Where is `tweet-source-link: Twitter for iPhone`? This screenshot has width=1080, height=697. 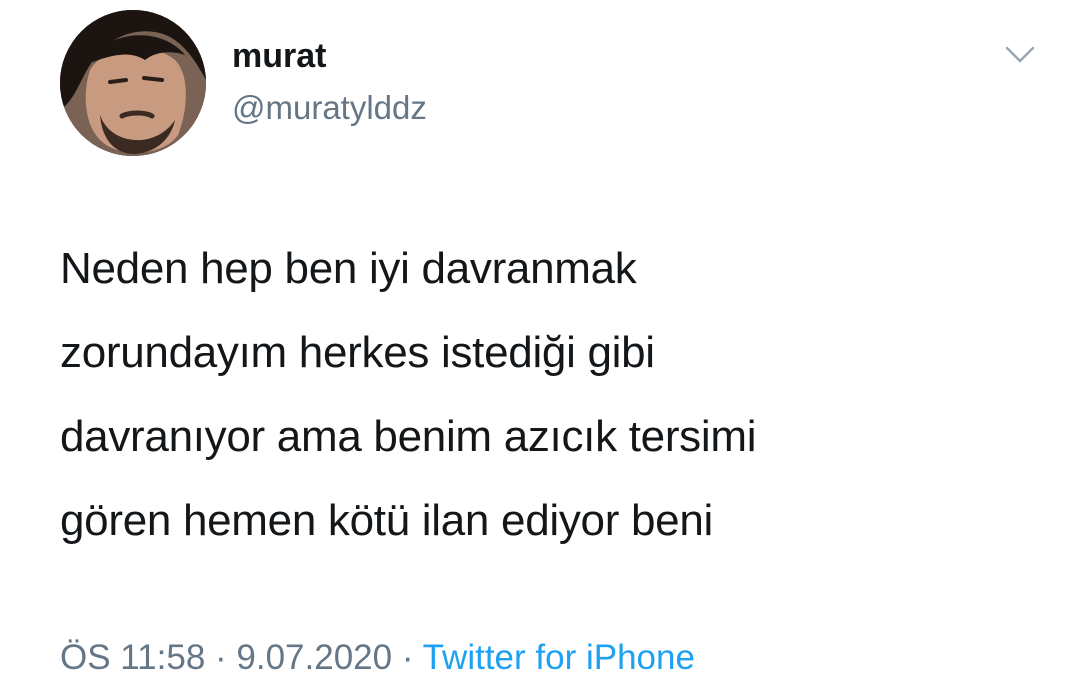
tweet-source-link: Twitter for iPhone is located at coordinates (559, 657).